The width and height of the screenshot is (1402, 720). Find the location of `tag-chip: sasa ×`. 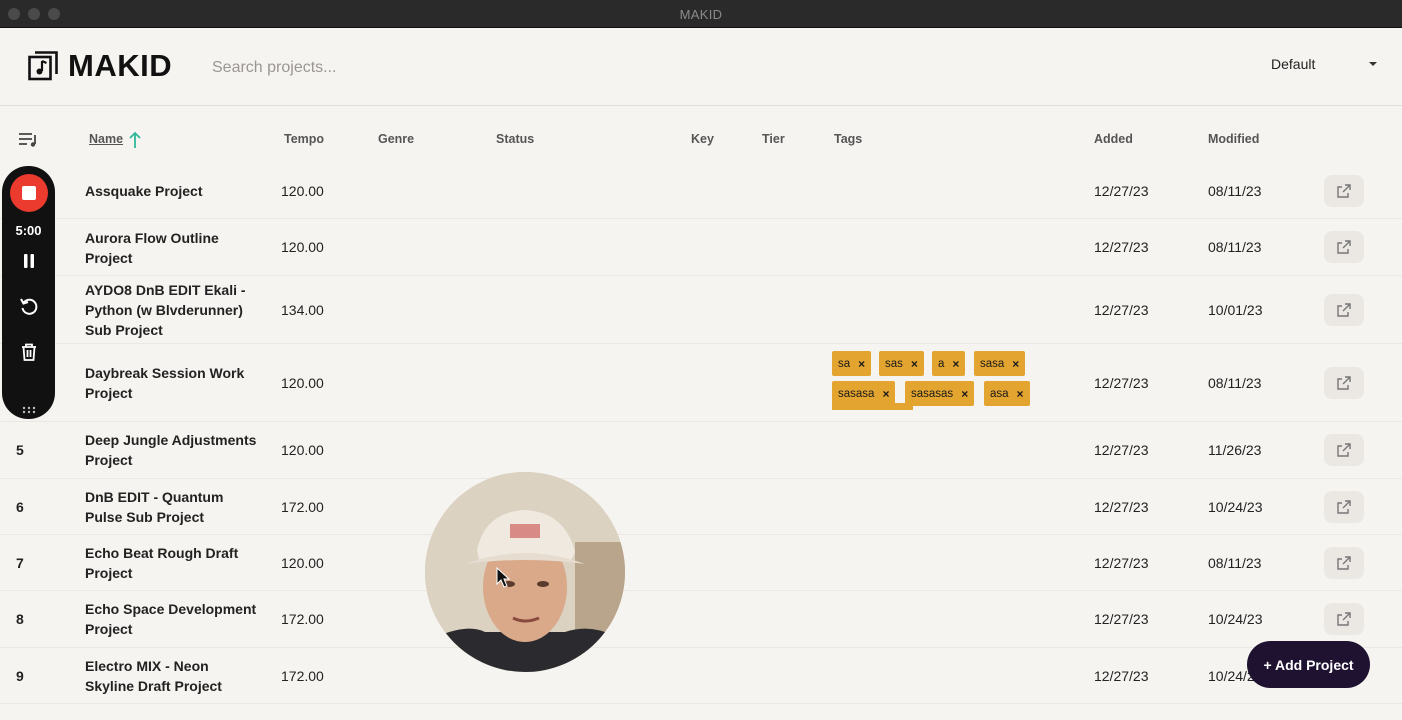

tag-chip: sasa × is located at coordinates (1000, 363).